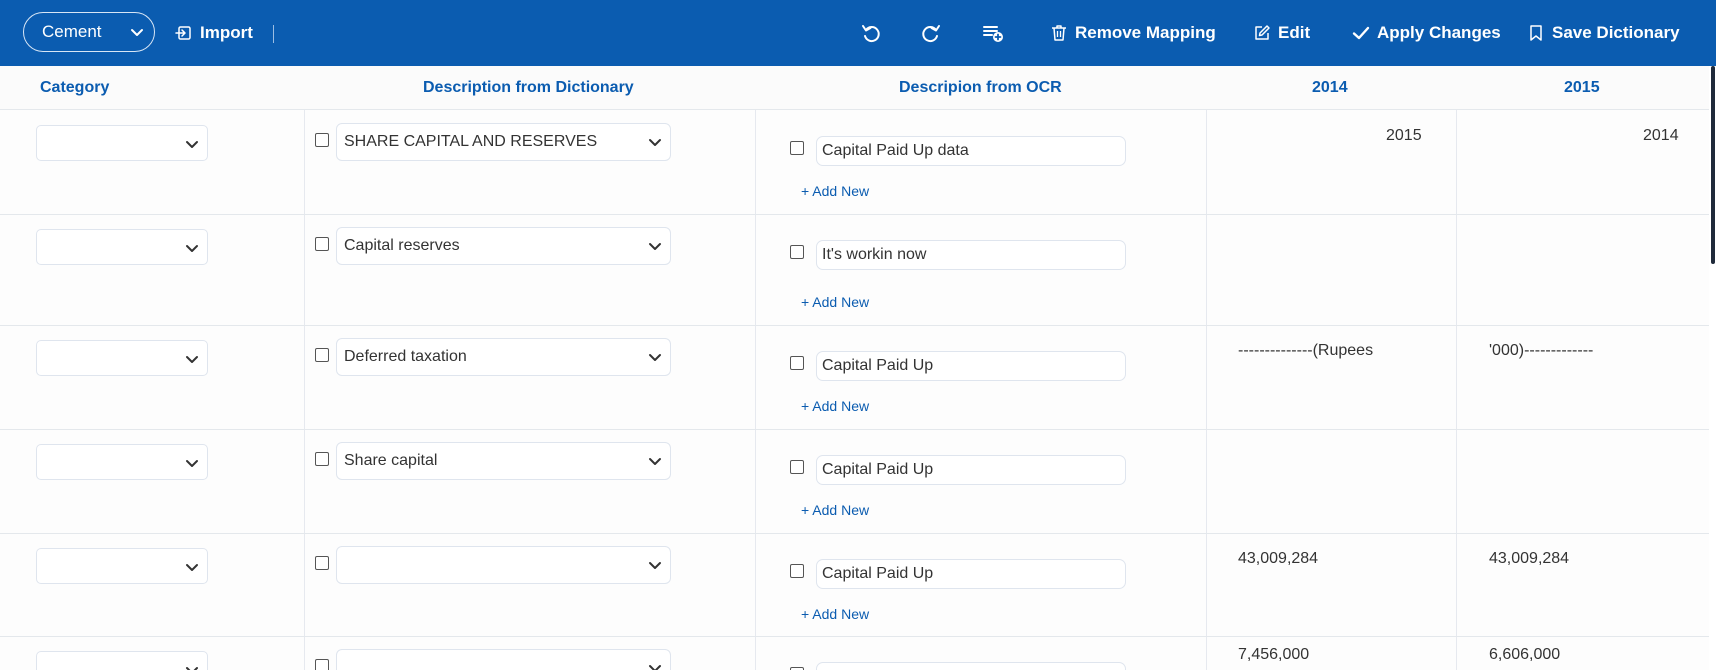  I want to click on ocr-description-input: It's workin now, so click(971, 255).